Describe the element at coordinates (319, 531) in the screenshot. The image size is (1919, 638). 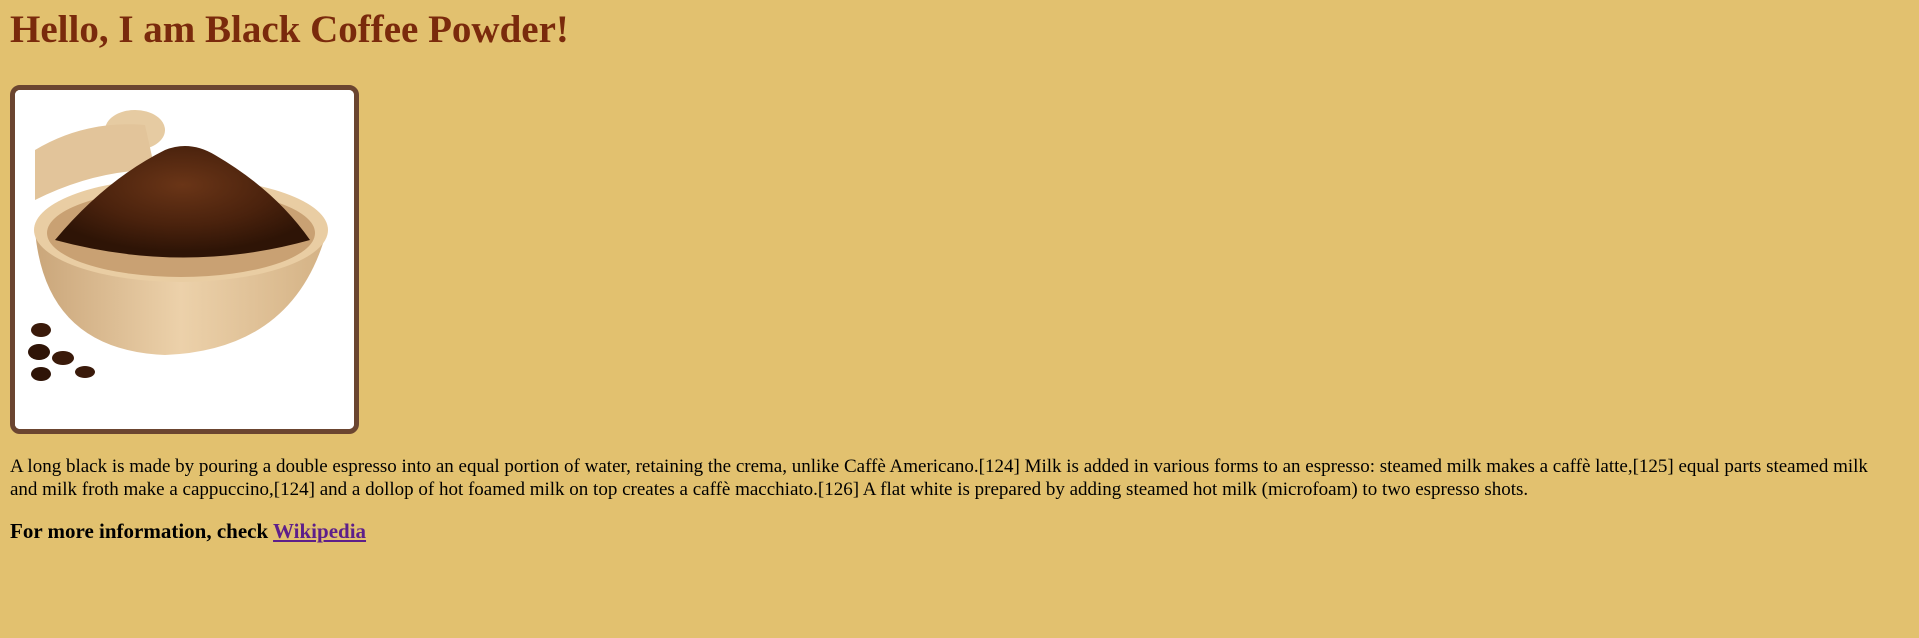
I see `wikipedia-link: Wikipedia` at that location.